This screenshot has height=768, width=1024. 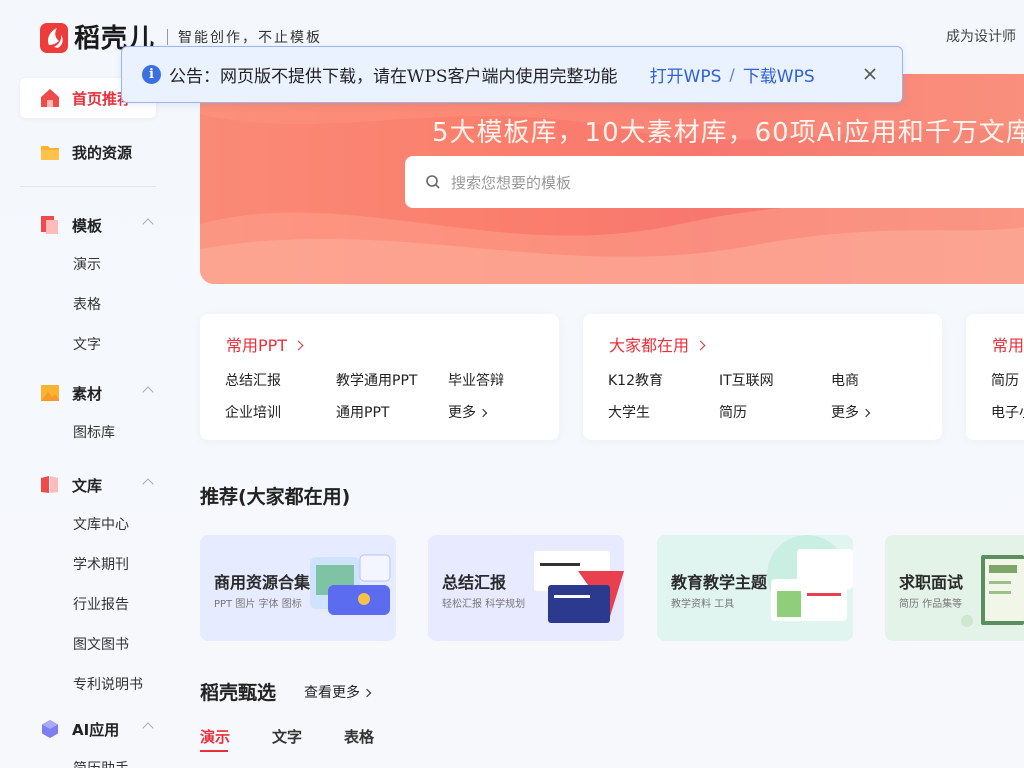 I want to click on open-wps-link: 打开WPS, so click(x=686, y=74).